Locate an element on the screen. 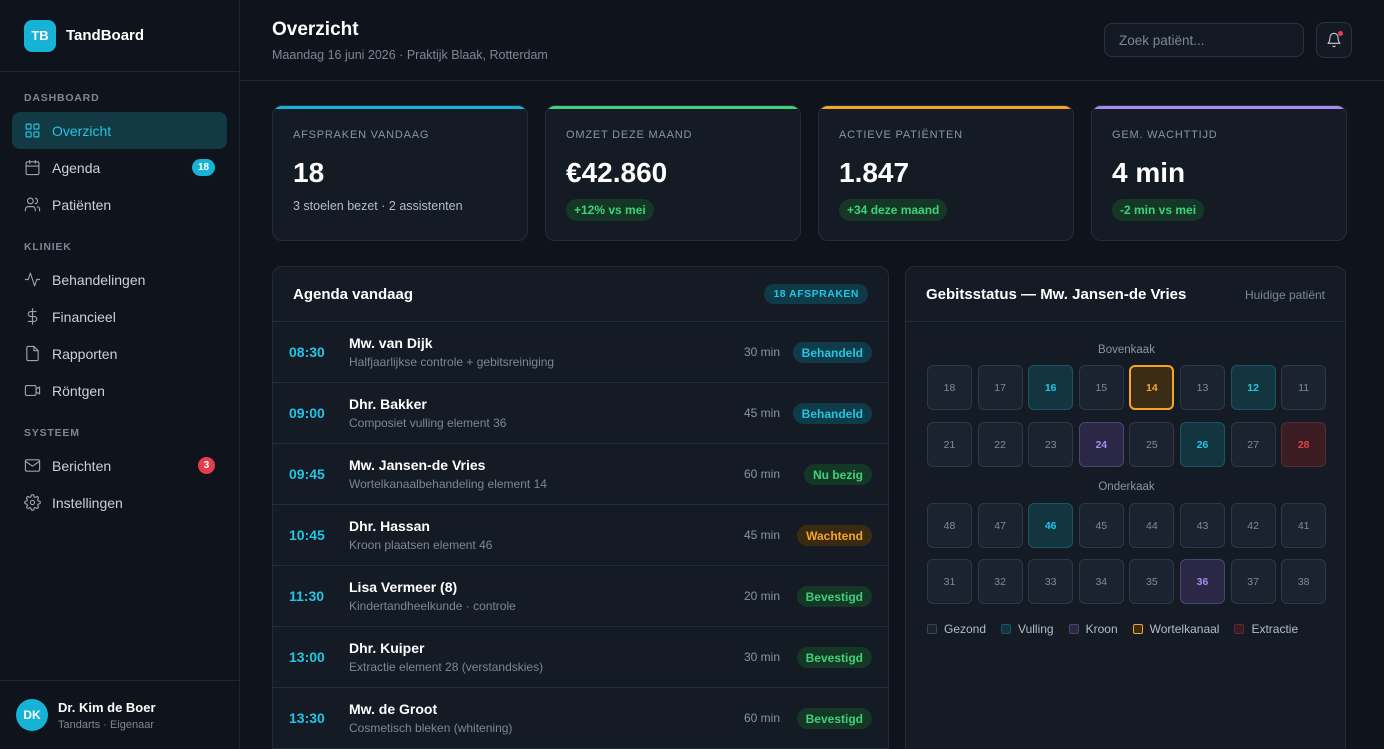 The image size is (1384, 749). tooth-36: 36 is located at coordinates (1202, 581).